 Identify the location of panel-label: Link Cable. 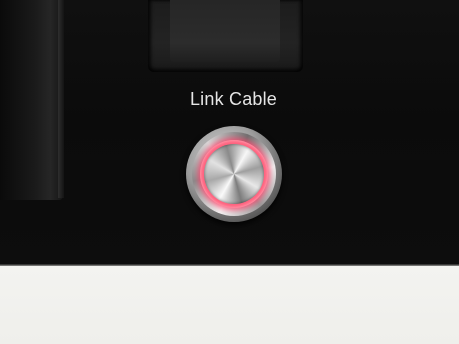
(233, 99).